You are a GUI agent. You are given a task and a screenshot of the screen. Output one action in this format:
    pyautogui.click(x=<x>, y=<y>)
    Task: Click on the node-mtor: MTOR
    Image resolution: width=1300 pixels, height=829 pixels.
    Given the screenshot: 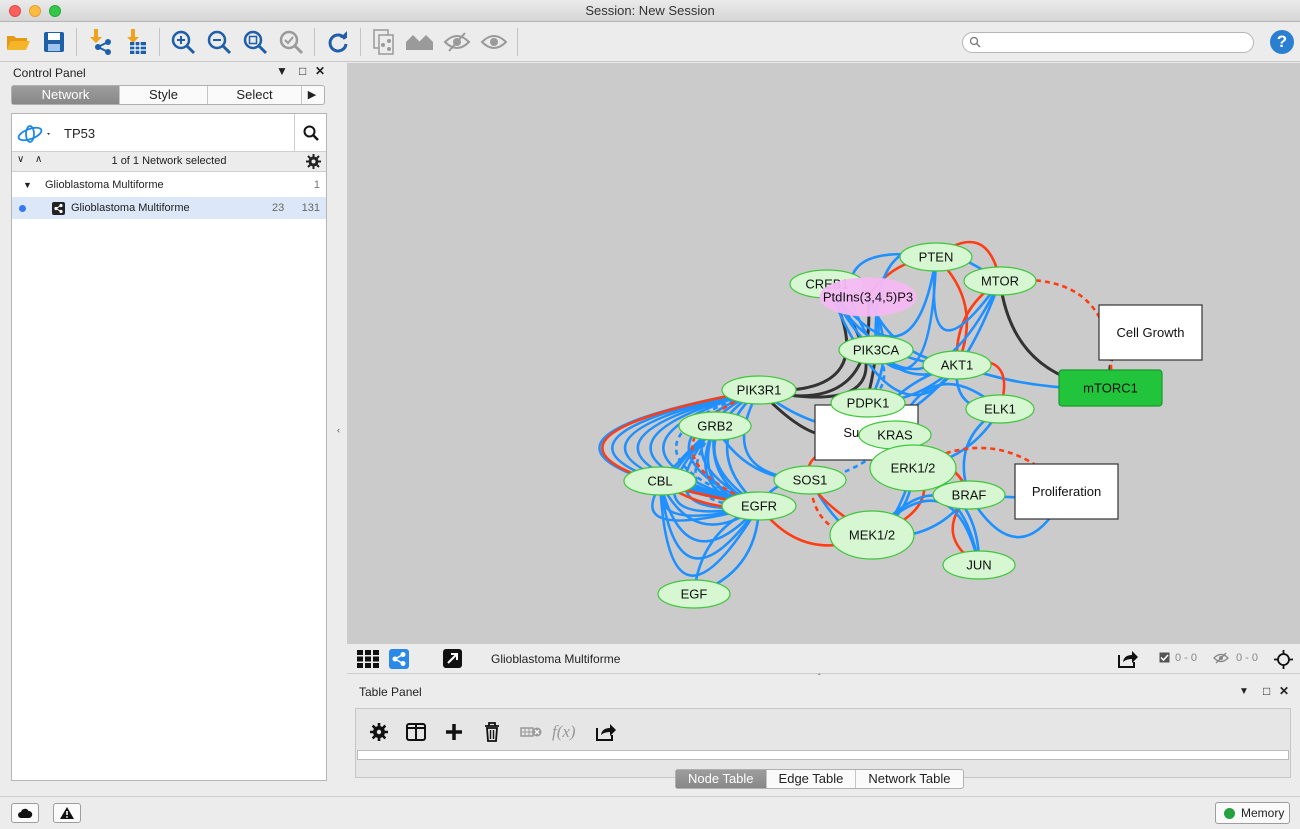 What is the action you would take?
    pyautogui.click(x=1000, y=281)
    